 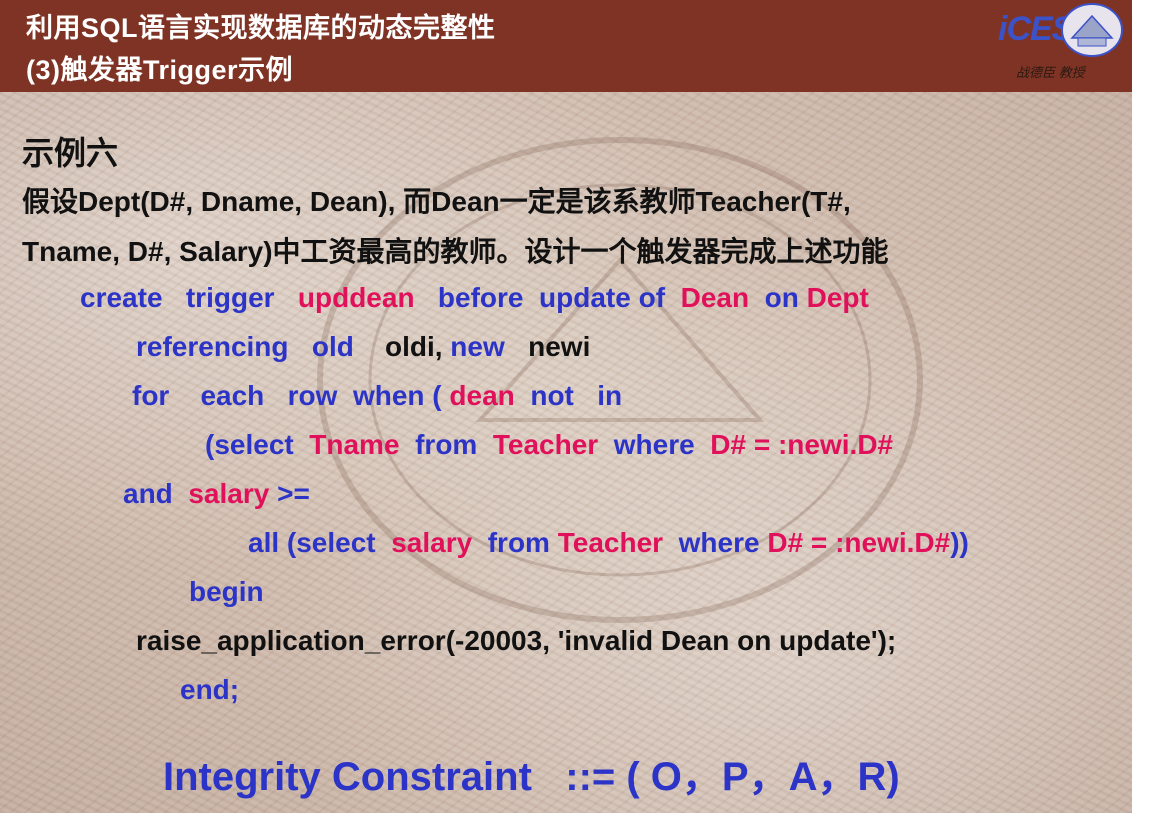 I want to click on code-token: (select, so click(x=249, y=444).